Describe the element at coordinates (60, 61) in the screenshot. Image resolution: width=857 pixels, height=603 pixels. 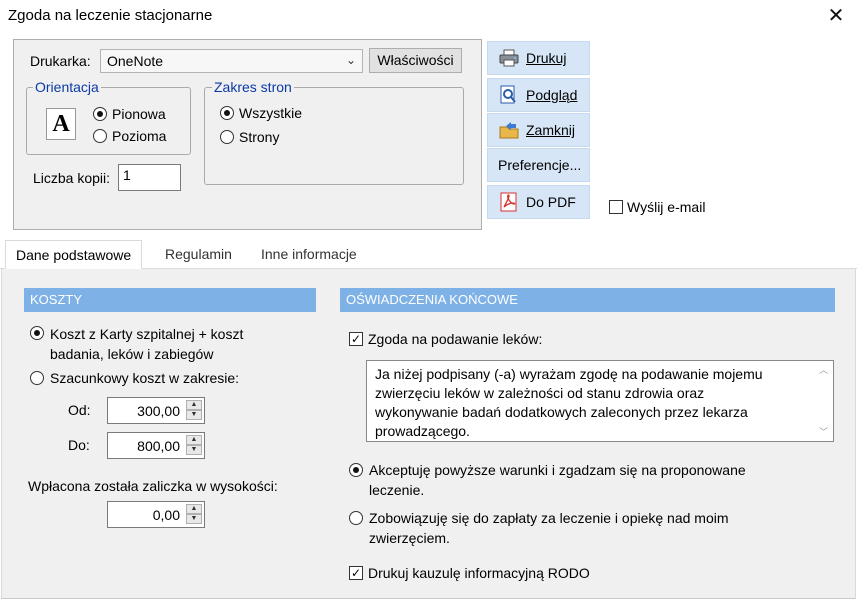
I see `printer-label: Drukarka:` at that location.